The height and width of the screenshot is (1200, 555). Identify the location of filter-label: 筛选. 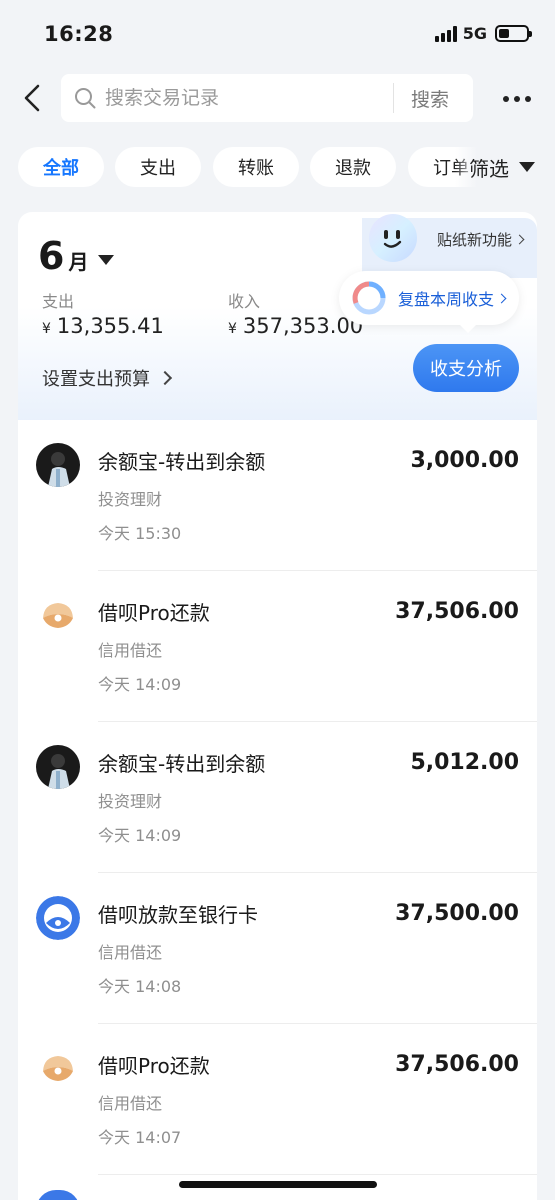
(489, 168).